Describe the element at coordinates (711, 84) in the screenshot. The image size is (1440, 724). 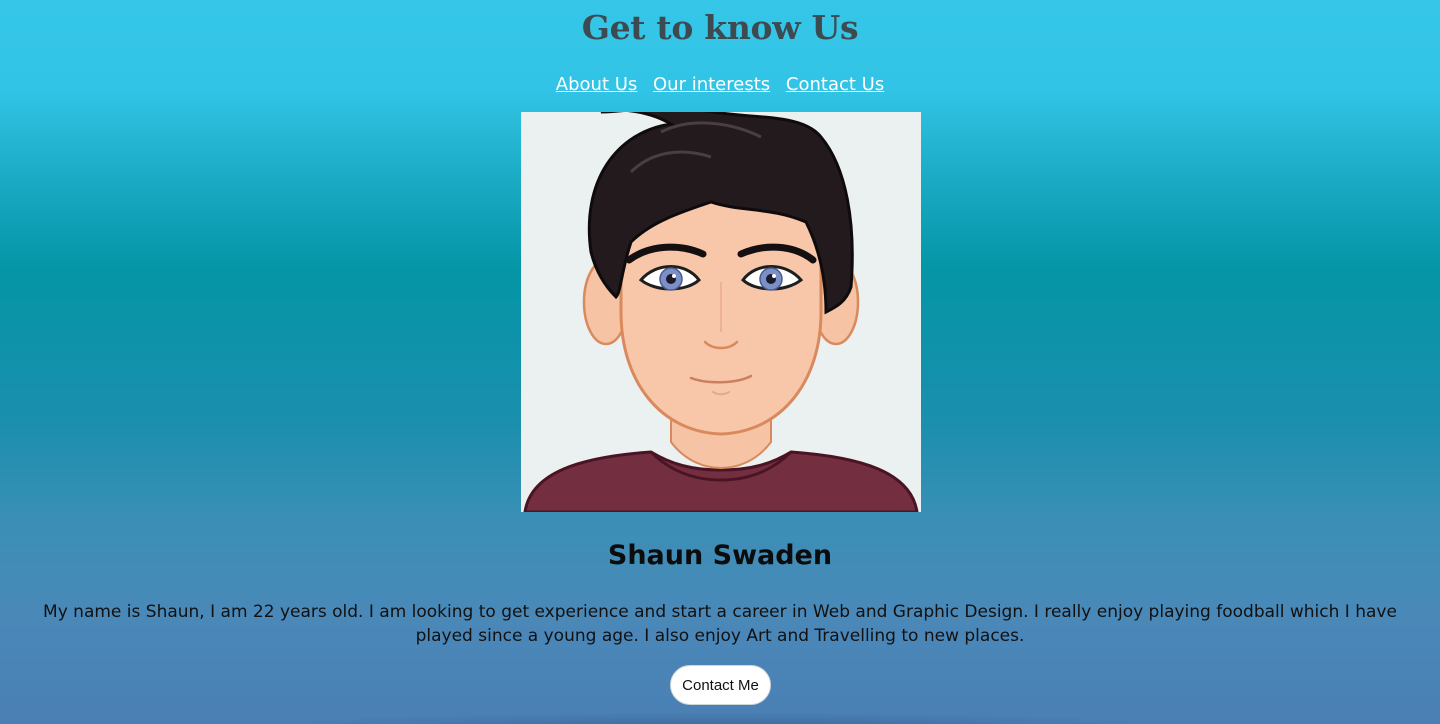
I see `nav-link-our-interests: Our interests` at that location.